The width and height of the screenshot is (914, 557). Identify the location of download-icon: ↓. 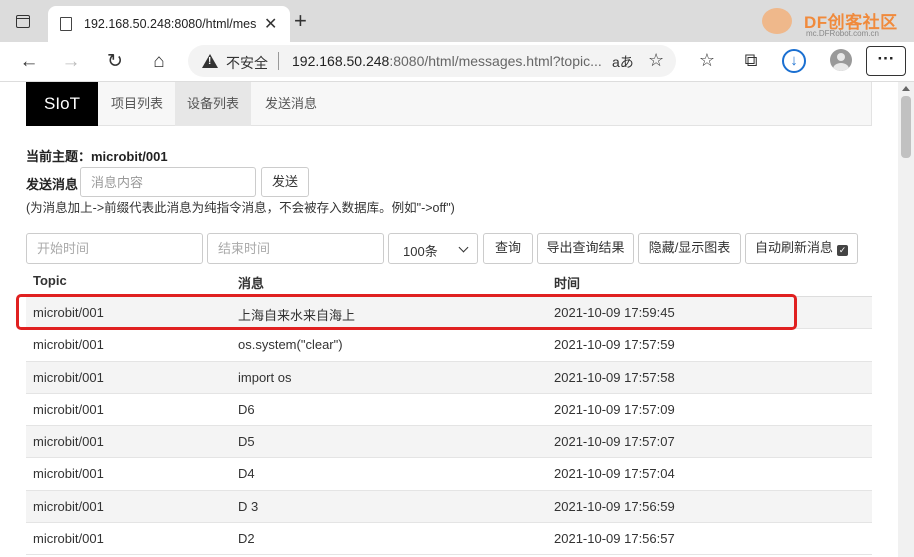
(794, 61).